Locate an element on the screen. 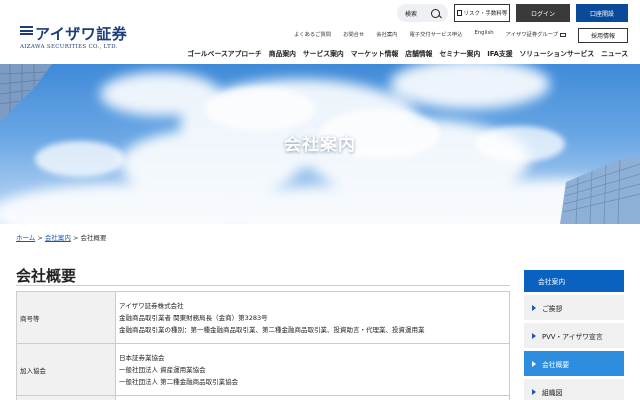 The image size is (640, 400). sidebar-nav: 会社案内 ご挨拶 PVV・アイザワ宣言 会社概要 組織図 is located at coordinates (574, 335).